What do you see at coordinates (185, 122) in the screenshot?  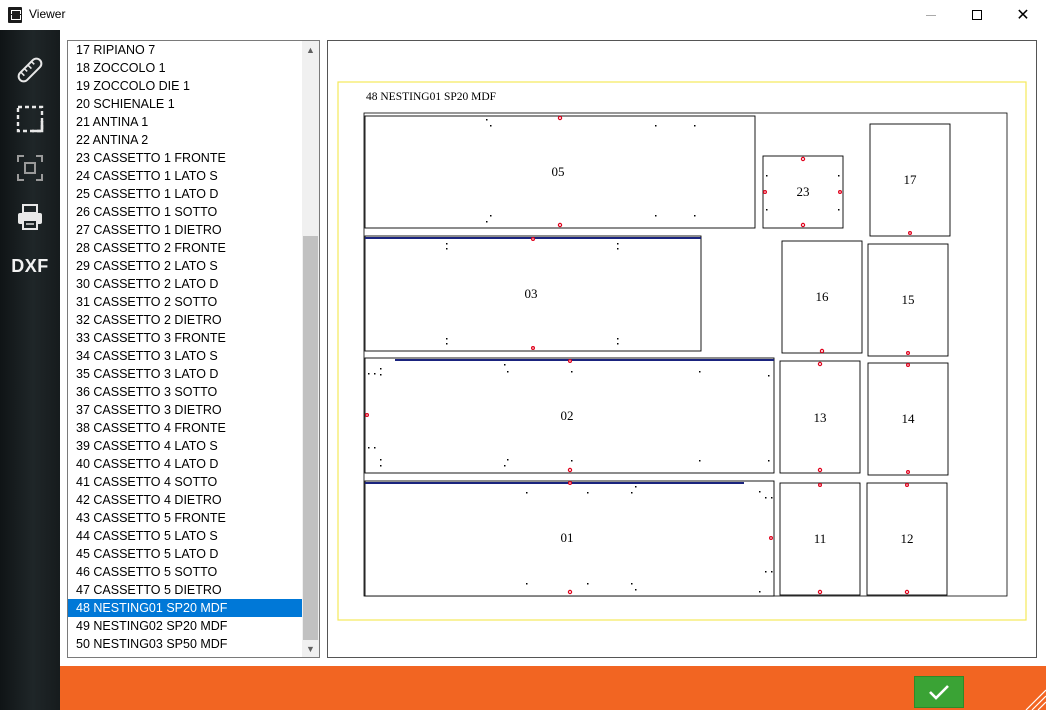 I see `list-item: 21 ANTINA 1` at bounding box center [185, 122].